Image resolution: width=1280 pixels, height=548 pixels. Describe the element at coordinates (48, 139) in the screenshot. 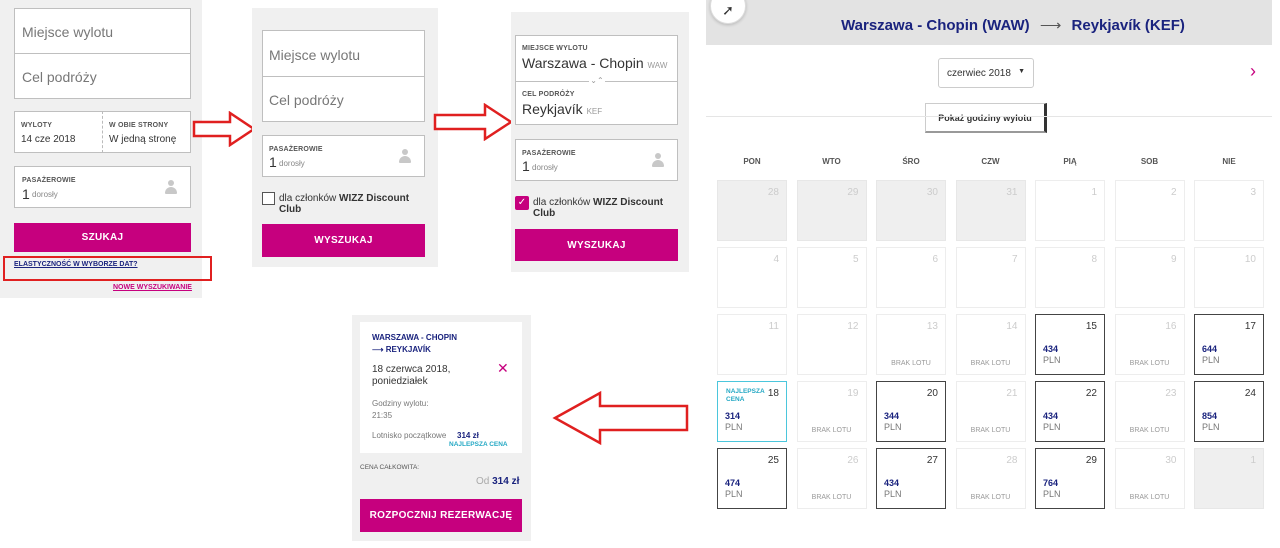

I see `departure-date-value: 14 cze 2018` at that location.